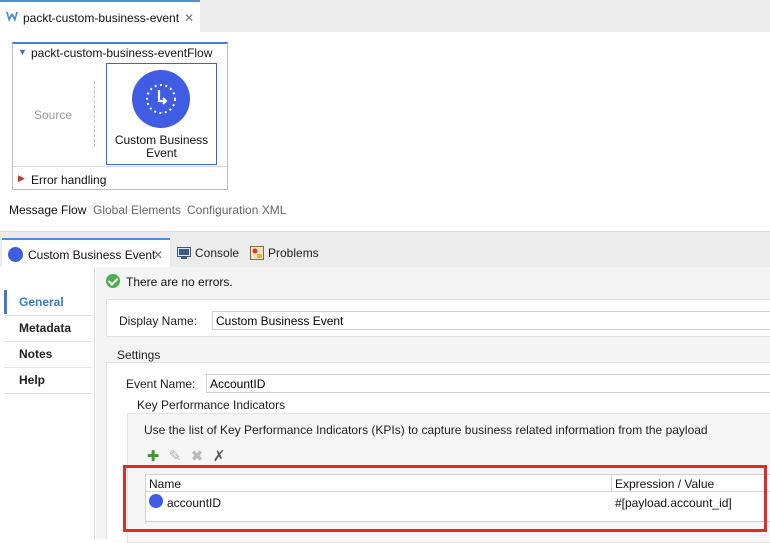 The height and width of the screenshot is (543, 770). Describe the element at coordinates (179, 282) in the screenshot. I see `status-message: There are no errors.` at that location.